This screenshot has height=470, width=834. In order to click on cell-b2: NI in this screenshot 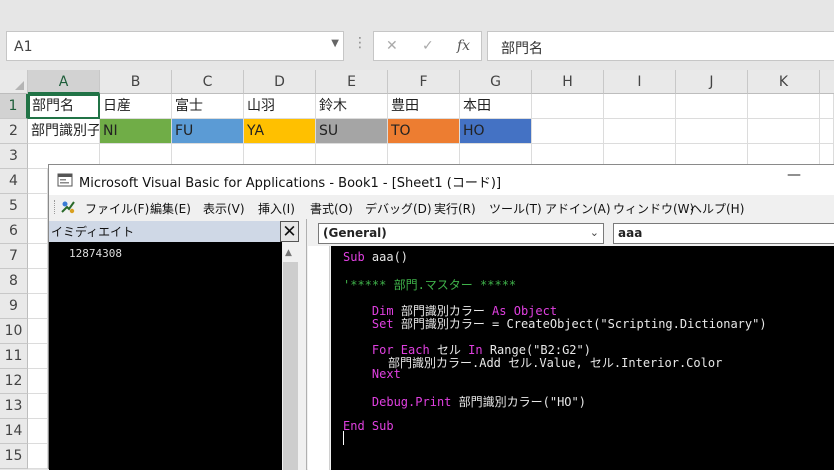, I will do `click(136, 131)`.